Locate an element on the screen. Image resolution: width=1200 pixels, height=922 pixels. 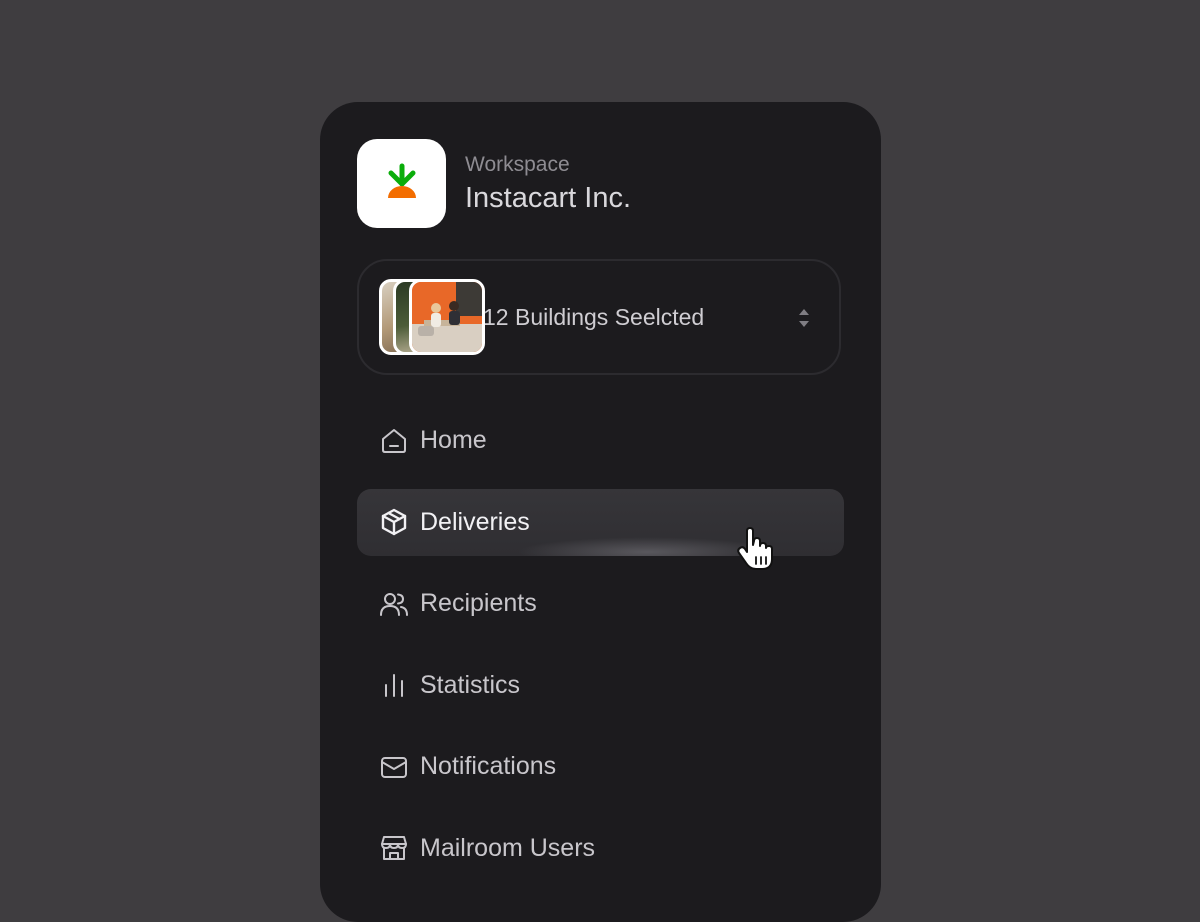
hand-pointer-cursor-icon is located at coordinates (755, 548).